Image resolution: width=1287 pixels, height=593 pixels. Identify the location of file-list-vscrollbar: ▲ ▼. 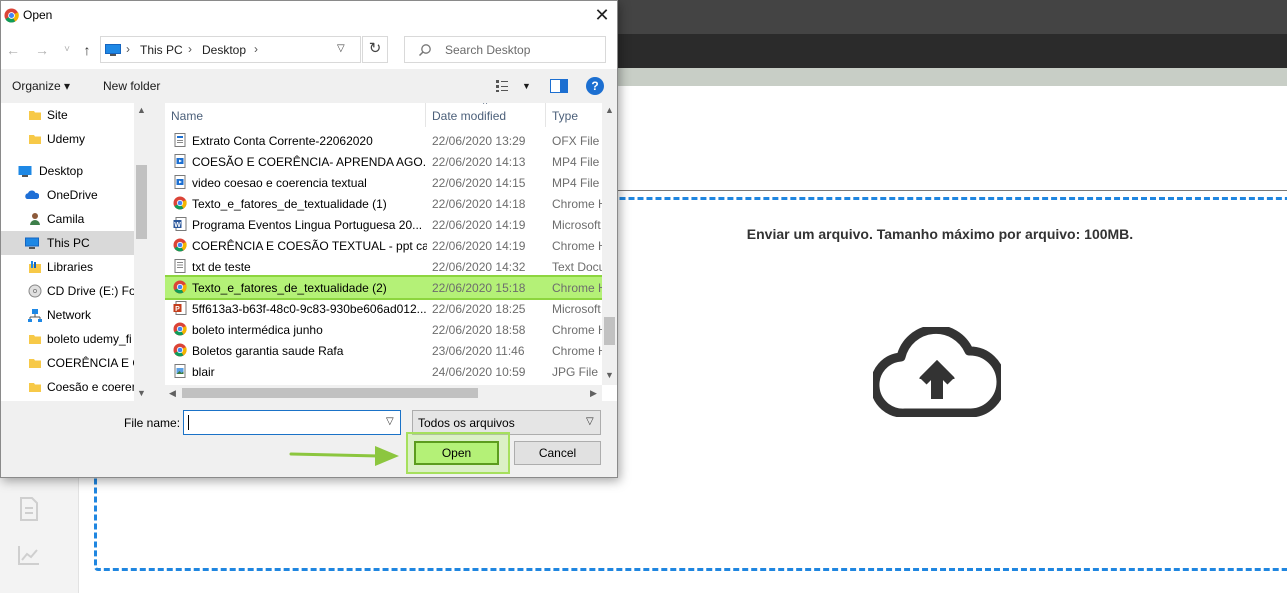
(609, 244).